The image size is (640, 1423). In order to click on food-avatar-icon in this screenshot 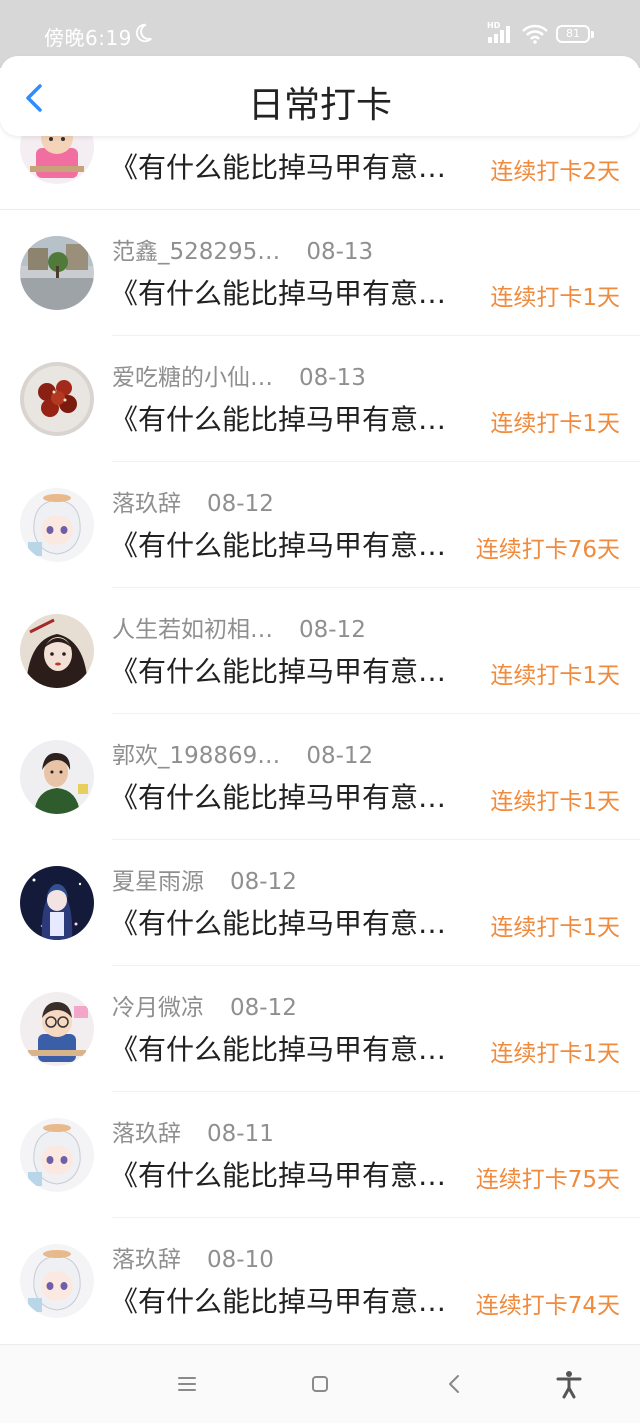, I will do `click(57, 399)`.